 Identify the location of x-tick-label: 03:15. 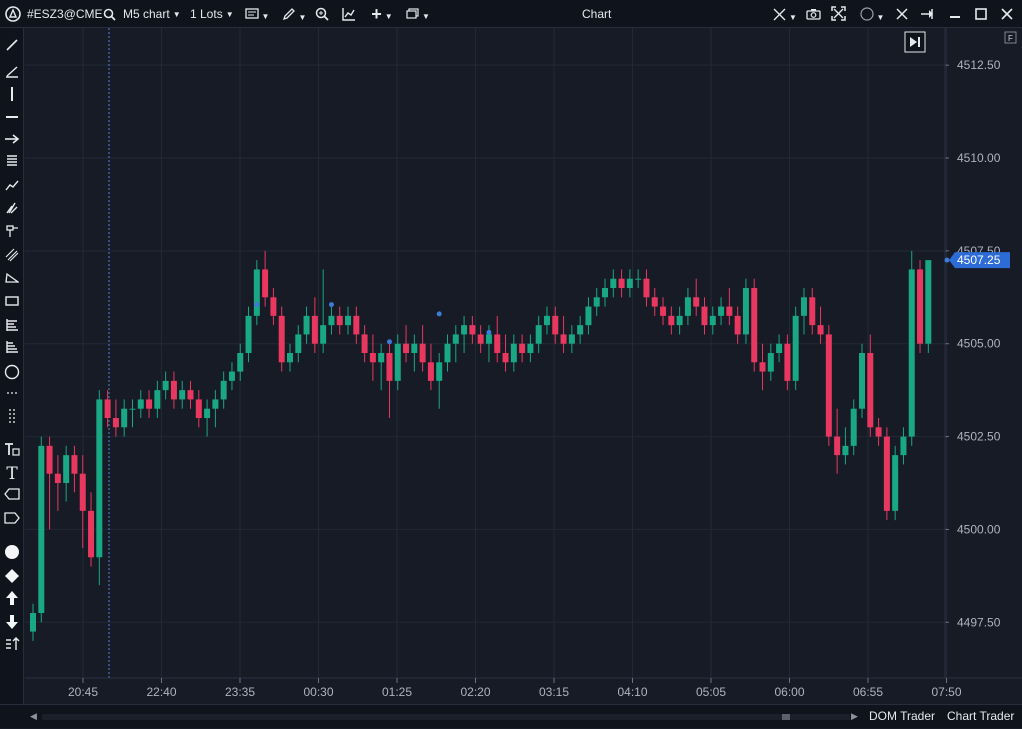
(554, 692).